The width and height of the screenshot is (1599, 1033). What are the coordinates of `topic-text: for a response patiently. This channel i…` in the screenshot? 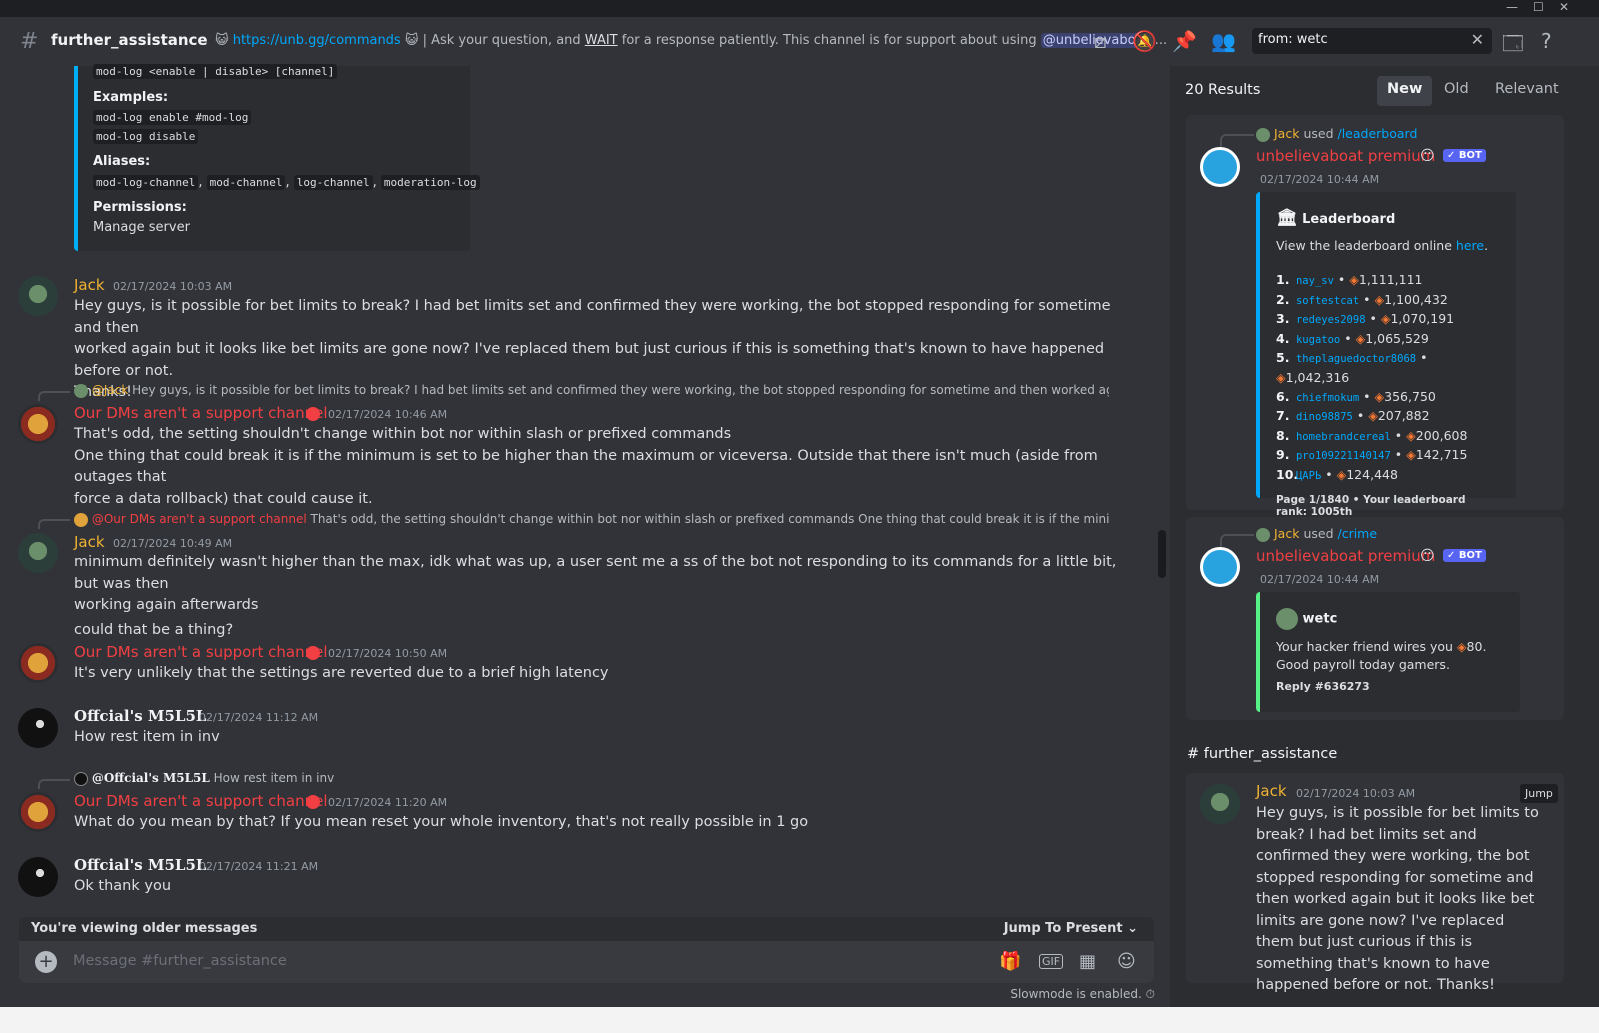 It's located at (829, 40).